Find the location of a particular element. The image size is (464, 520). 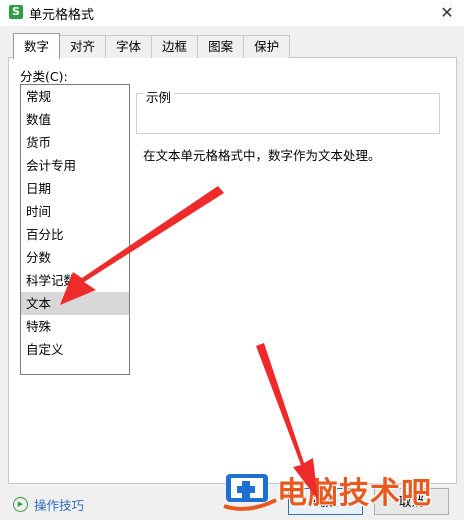

tab-number: 数字 is located at coordinates (37, 46).